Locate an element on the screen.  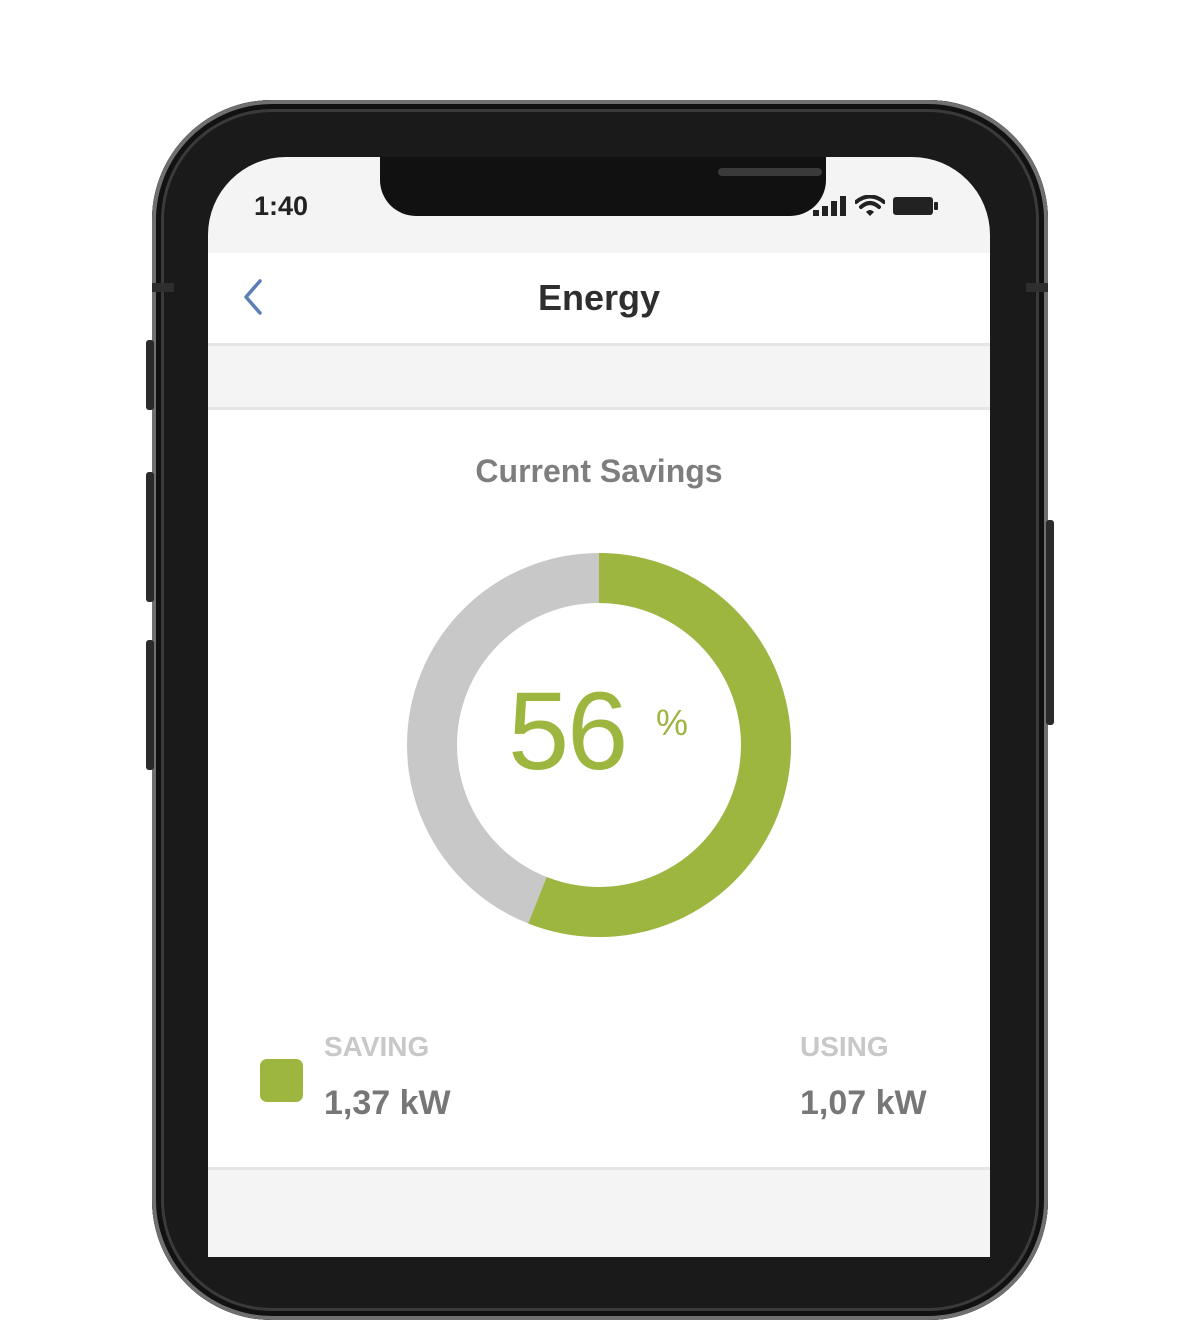
page-title: Energy is located at coordinates (599, 297).